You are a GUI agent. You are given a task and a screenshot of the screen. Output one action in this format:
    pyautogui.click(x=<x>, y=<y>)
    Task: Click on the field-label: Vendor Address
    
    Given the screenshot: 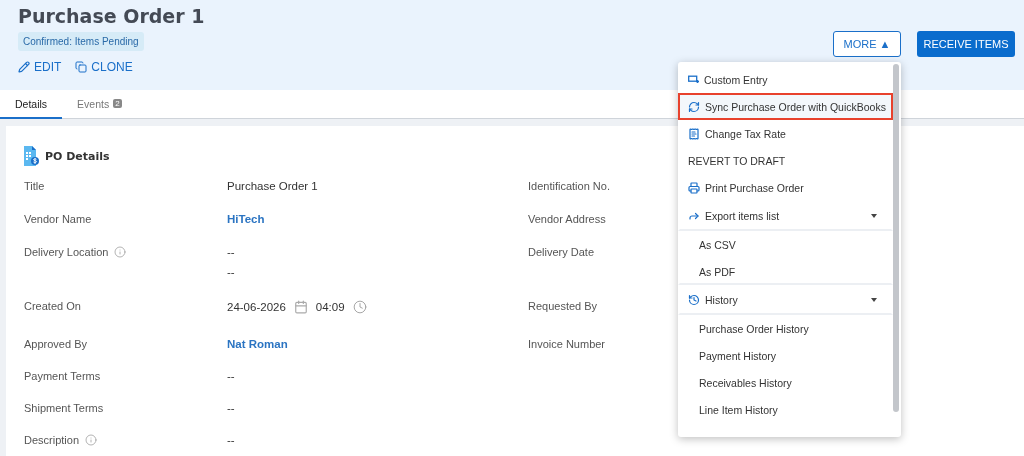 What is the action you would take?
    pyautogui.click(x=567, y=219)
    